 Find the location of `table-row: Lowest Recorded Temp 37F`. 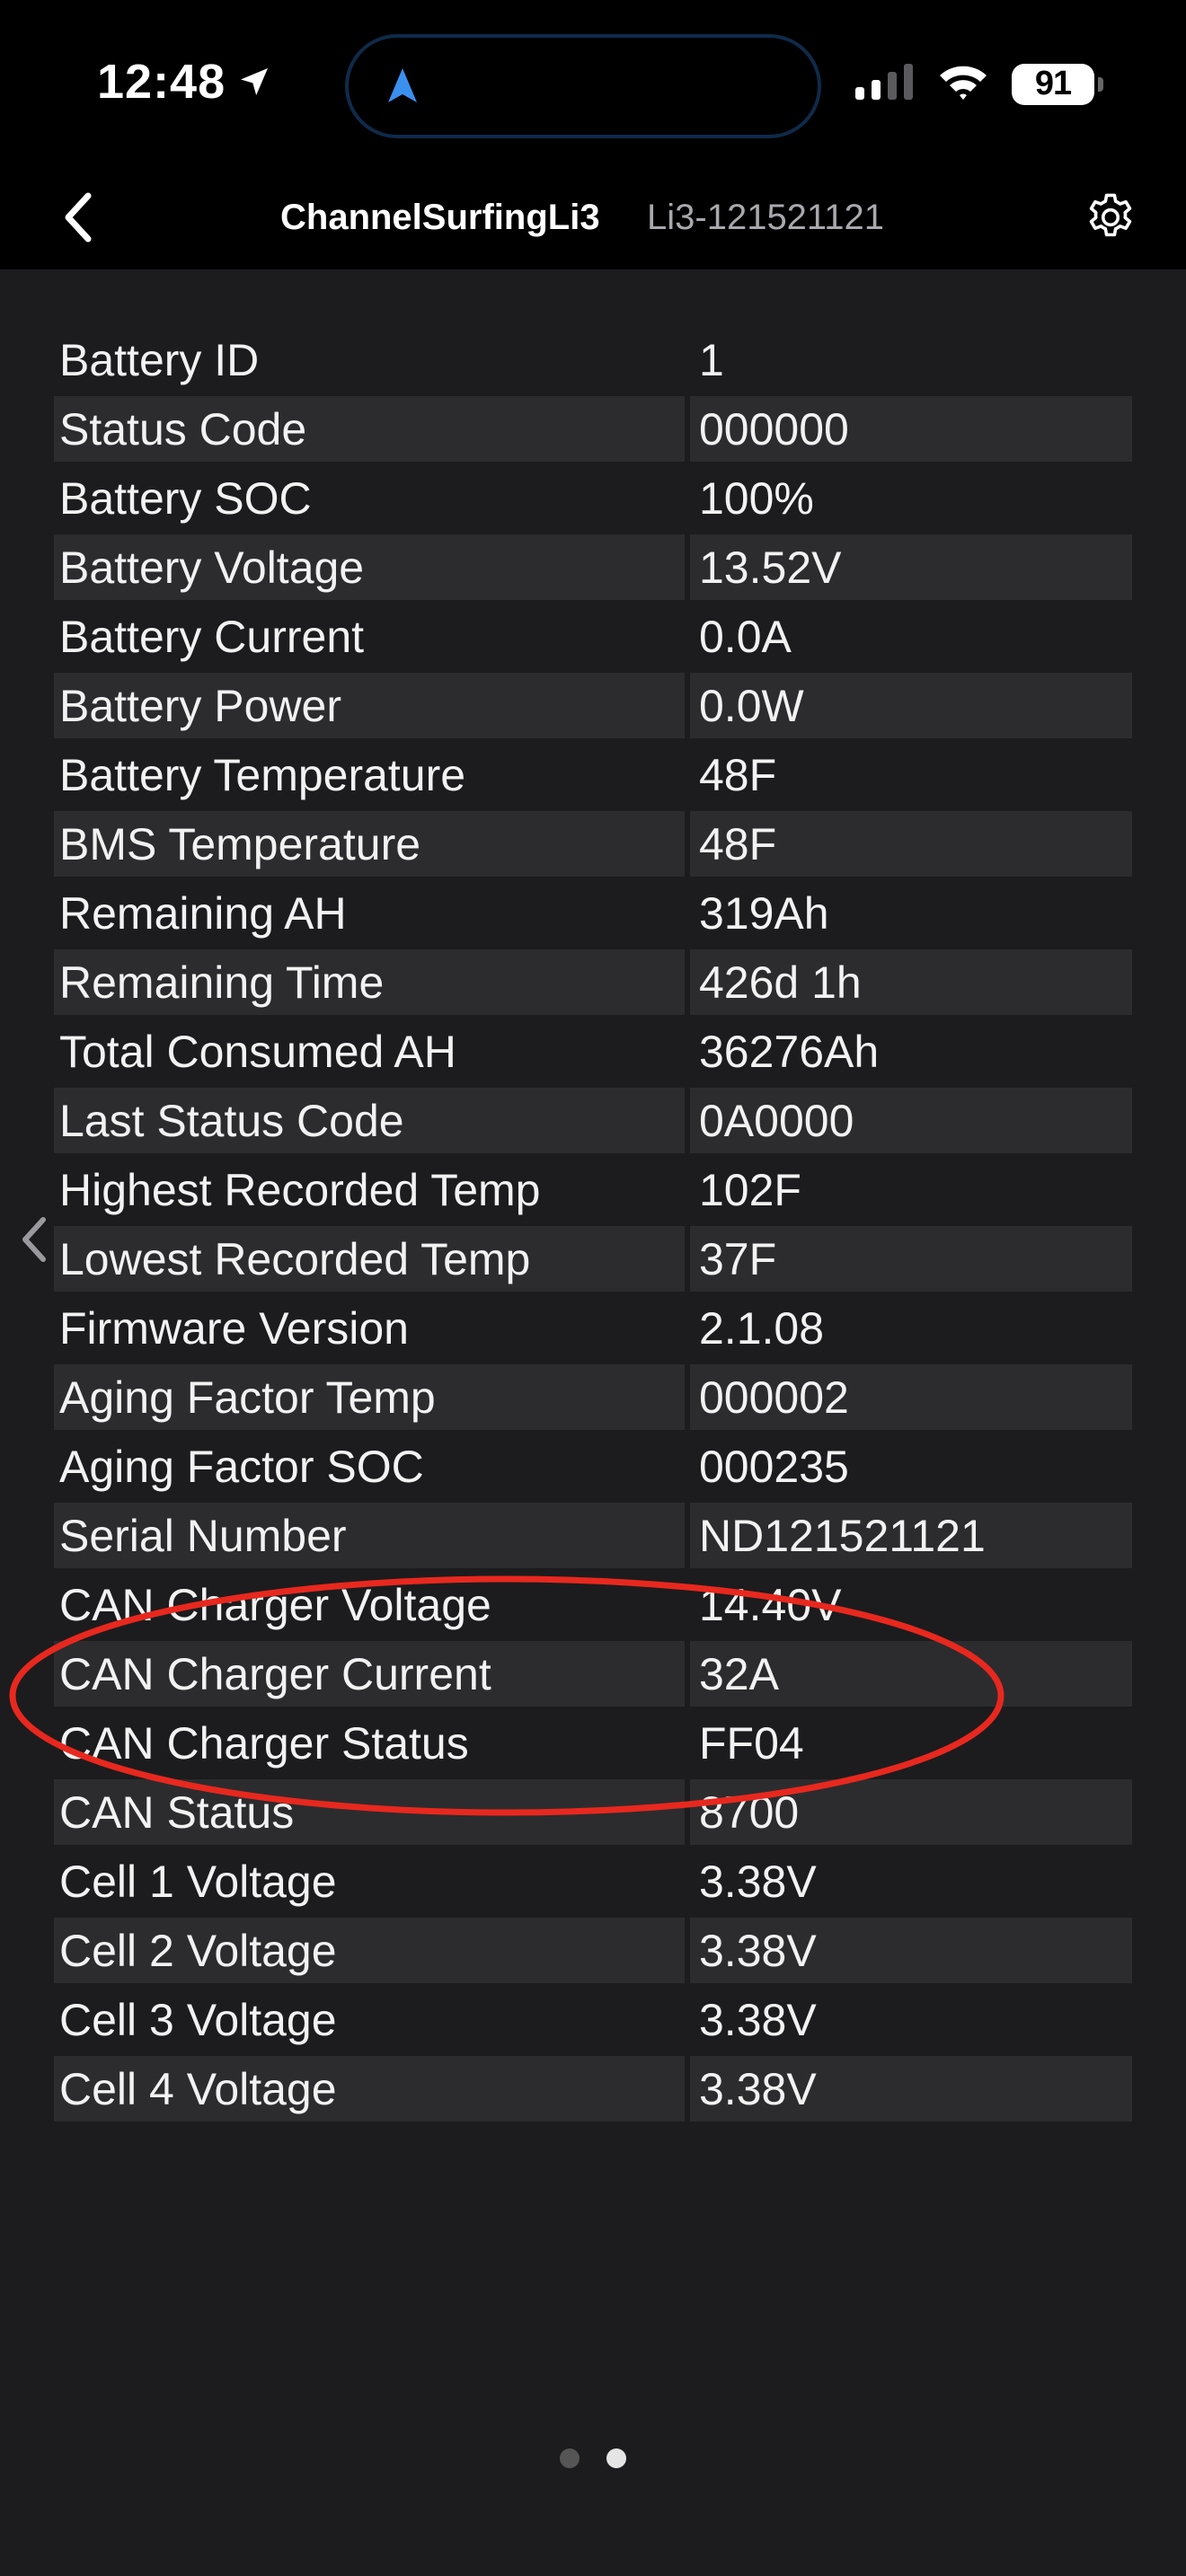

table-row: Lowest Recorded Temp 37F is located at coordinates (593, 1258).